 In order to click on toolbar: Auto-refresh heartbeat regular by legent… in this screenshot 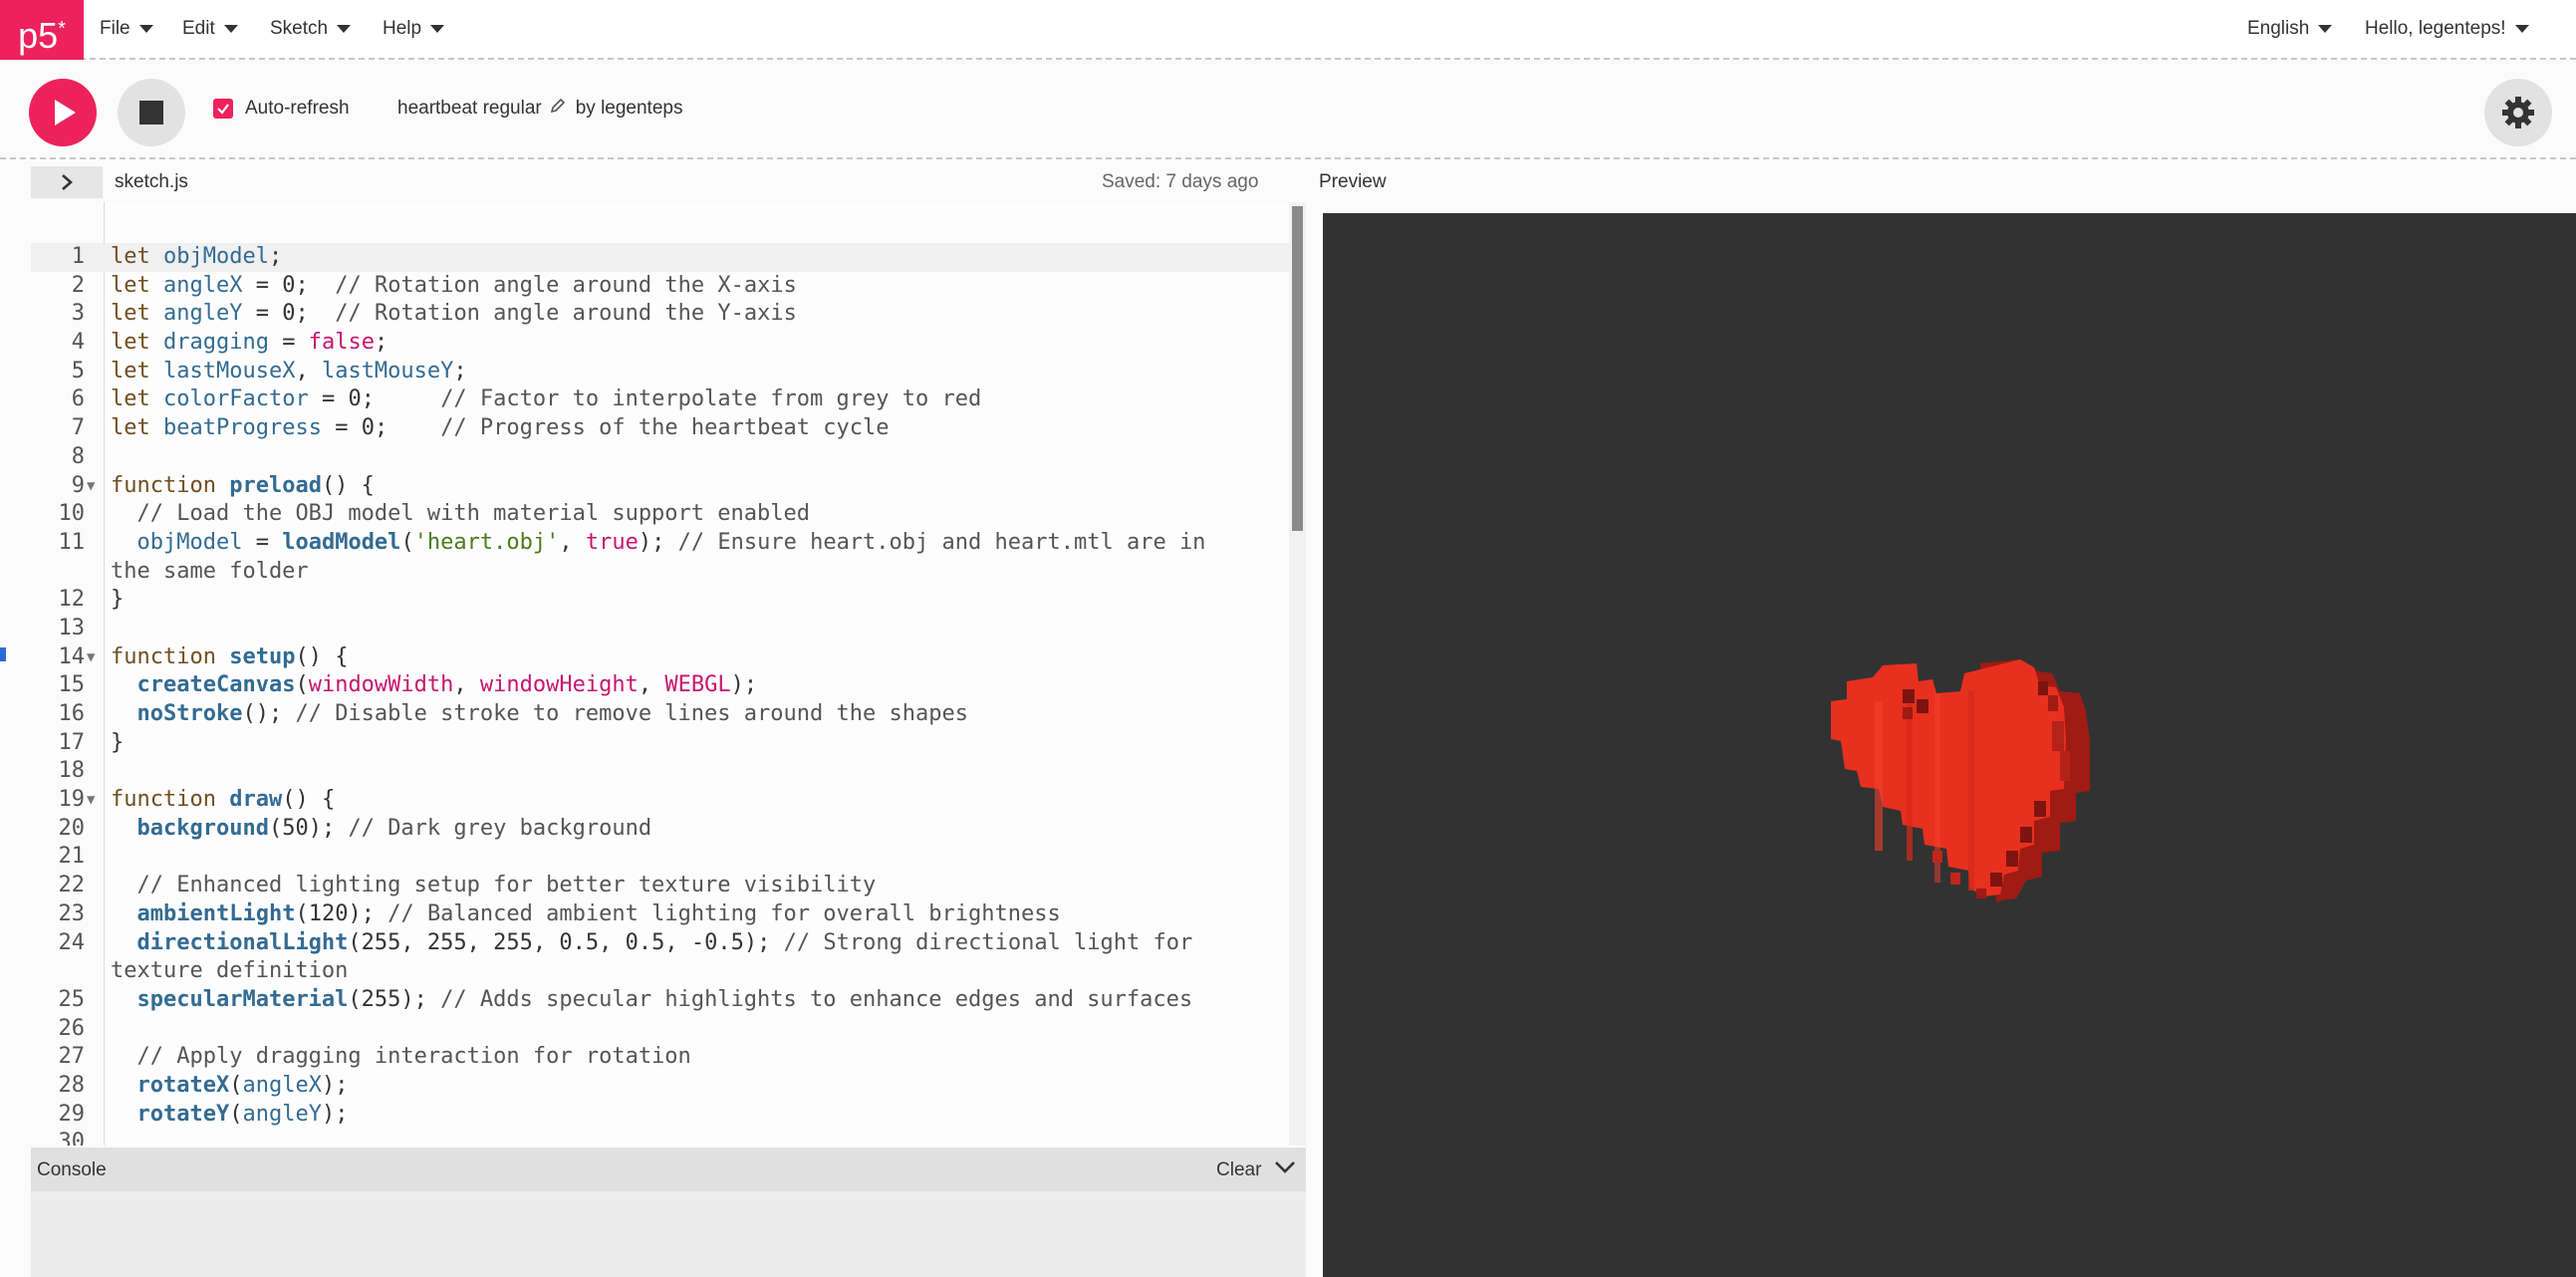, I will do `click(1288, 110)`.